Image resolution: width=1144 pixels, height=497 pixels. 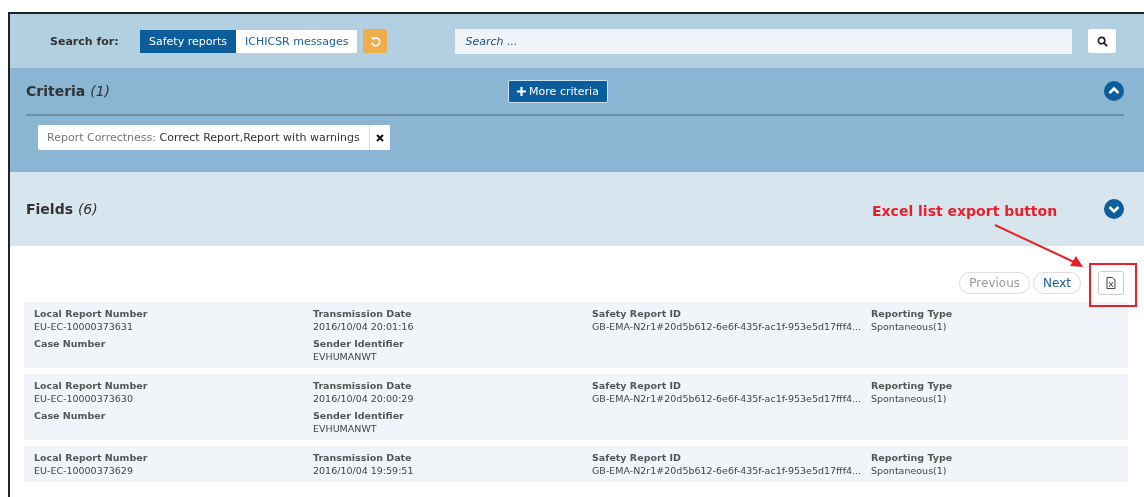 What do you see at coordinates (188, 41) in the screenshot?
I see `search-tab: Safety reports` at bounding box center [188, 41].